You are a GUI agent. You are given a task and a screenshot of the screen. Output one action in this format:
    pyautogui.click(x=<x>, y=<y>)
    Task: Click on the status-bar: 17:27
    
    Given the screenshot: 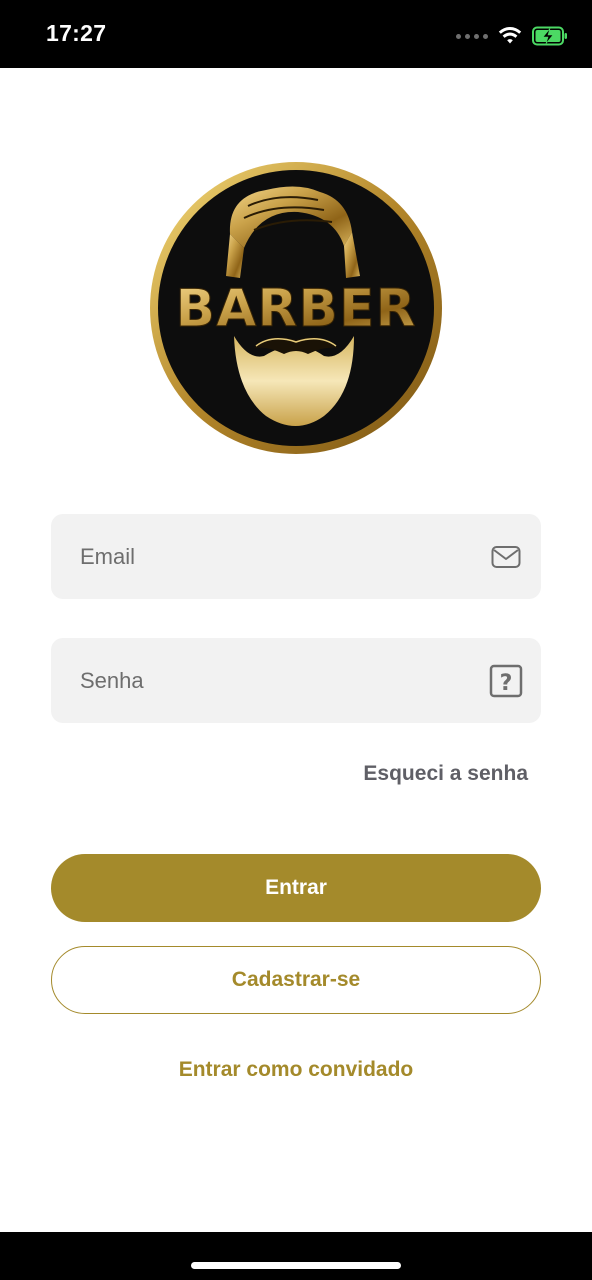 What is the action you would take?
    pyautogui.click(x=296, y=34)
    